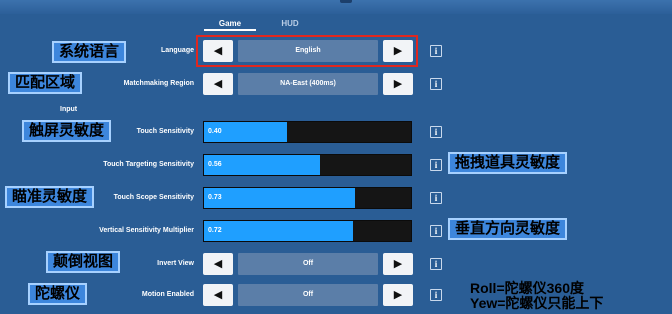  Describe the element at coordinates (50, 197) in the screenshot. I see `annotation-aim: 瞄准灵敏度` at that location.